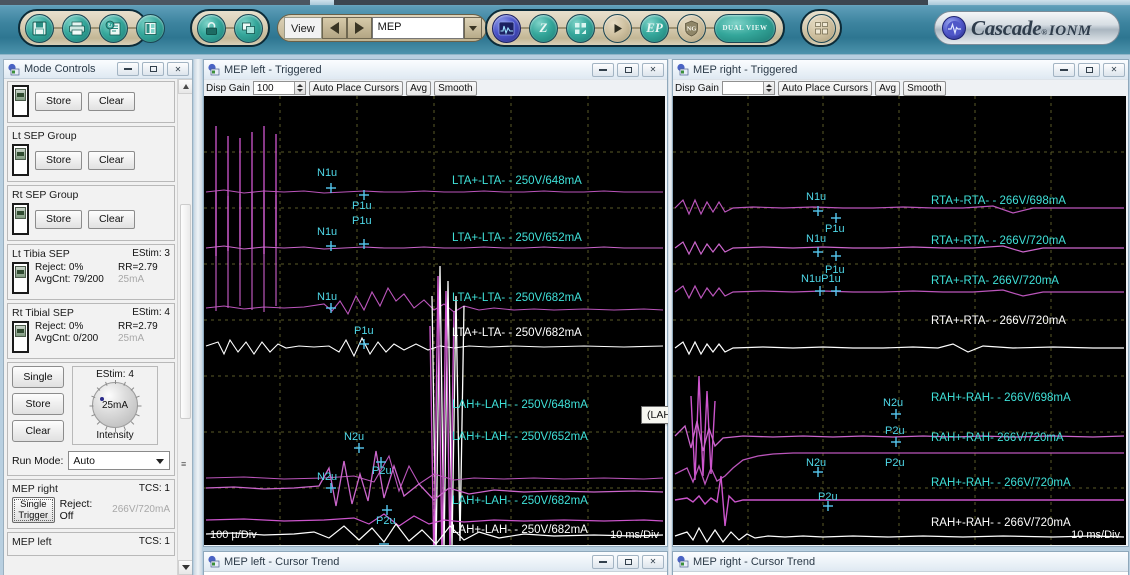 This screenshot has height=575, width=1130. Describe the element at coordinates (115, 374) in the screenshot. I see `knob-estim-caption: EStim: 4` at that location.